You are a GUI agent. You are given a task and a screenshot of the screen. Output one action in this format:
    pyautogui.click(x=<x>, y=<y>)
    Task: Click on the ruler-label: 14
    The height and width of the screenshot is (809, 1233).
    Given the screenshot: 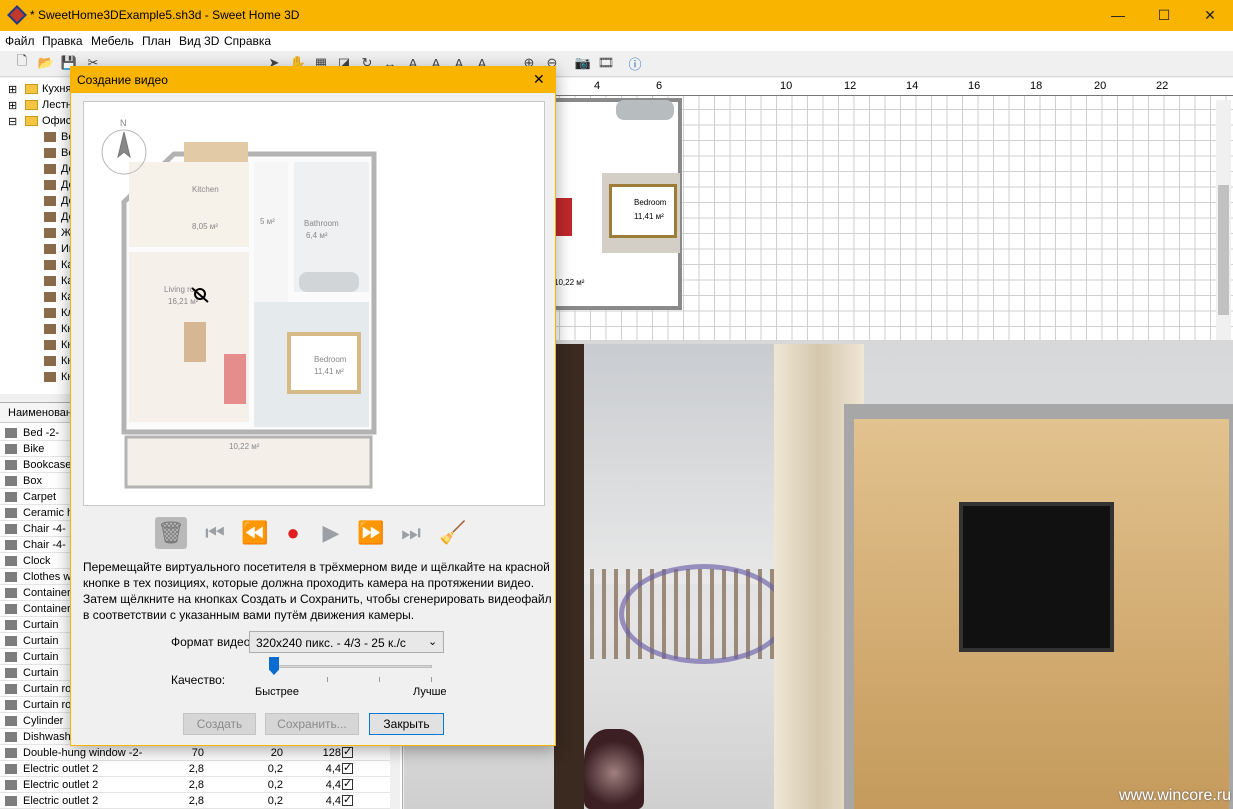 What is the action you would take?
    pyautogui.click(x=912, y=86)
    